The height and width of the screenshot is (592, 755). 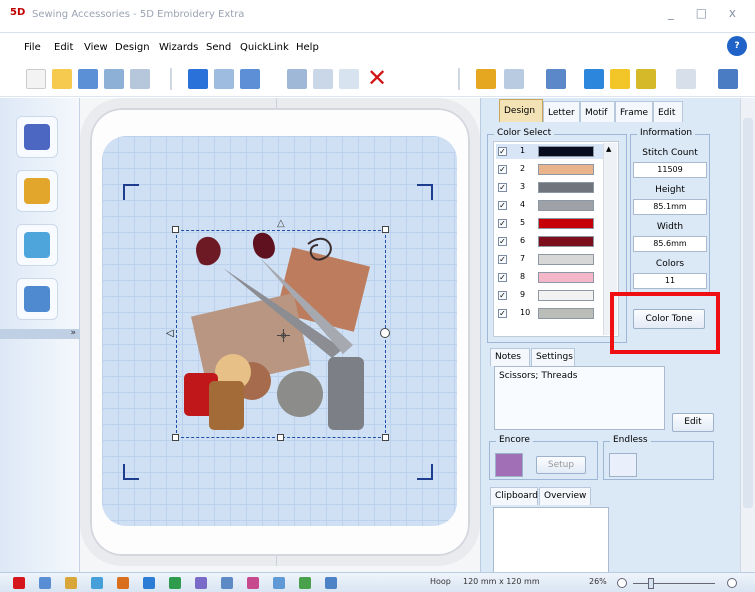 What do you see at coordinates (114, 79) in the screenshot?
I see `find-icon` at bounding box center [114, 79].